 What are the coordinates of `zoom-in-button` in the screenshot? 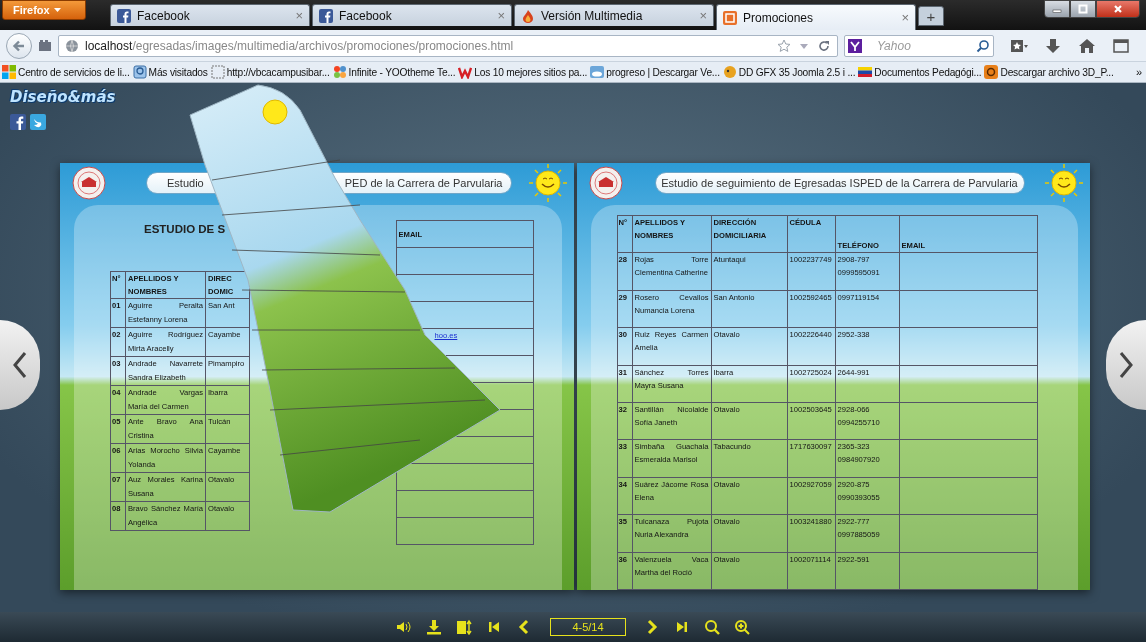 It's located at (742, 627).